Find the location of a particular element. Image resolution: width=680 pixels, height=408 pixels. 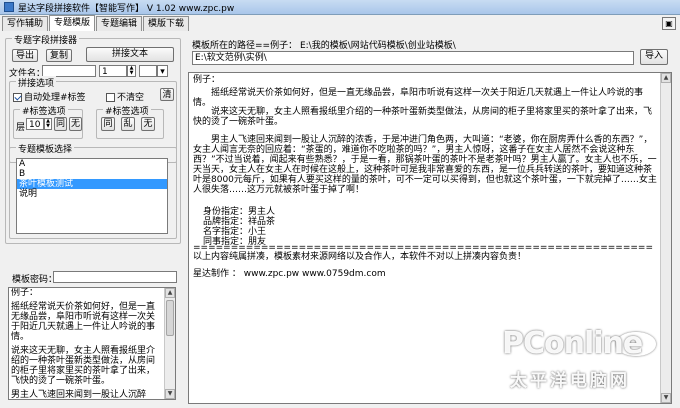

mess-button: 乱 is located at coordinates (128, 124).